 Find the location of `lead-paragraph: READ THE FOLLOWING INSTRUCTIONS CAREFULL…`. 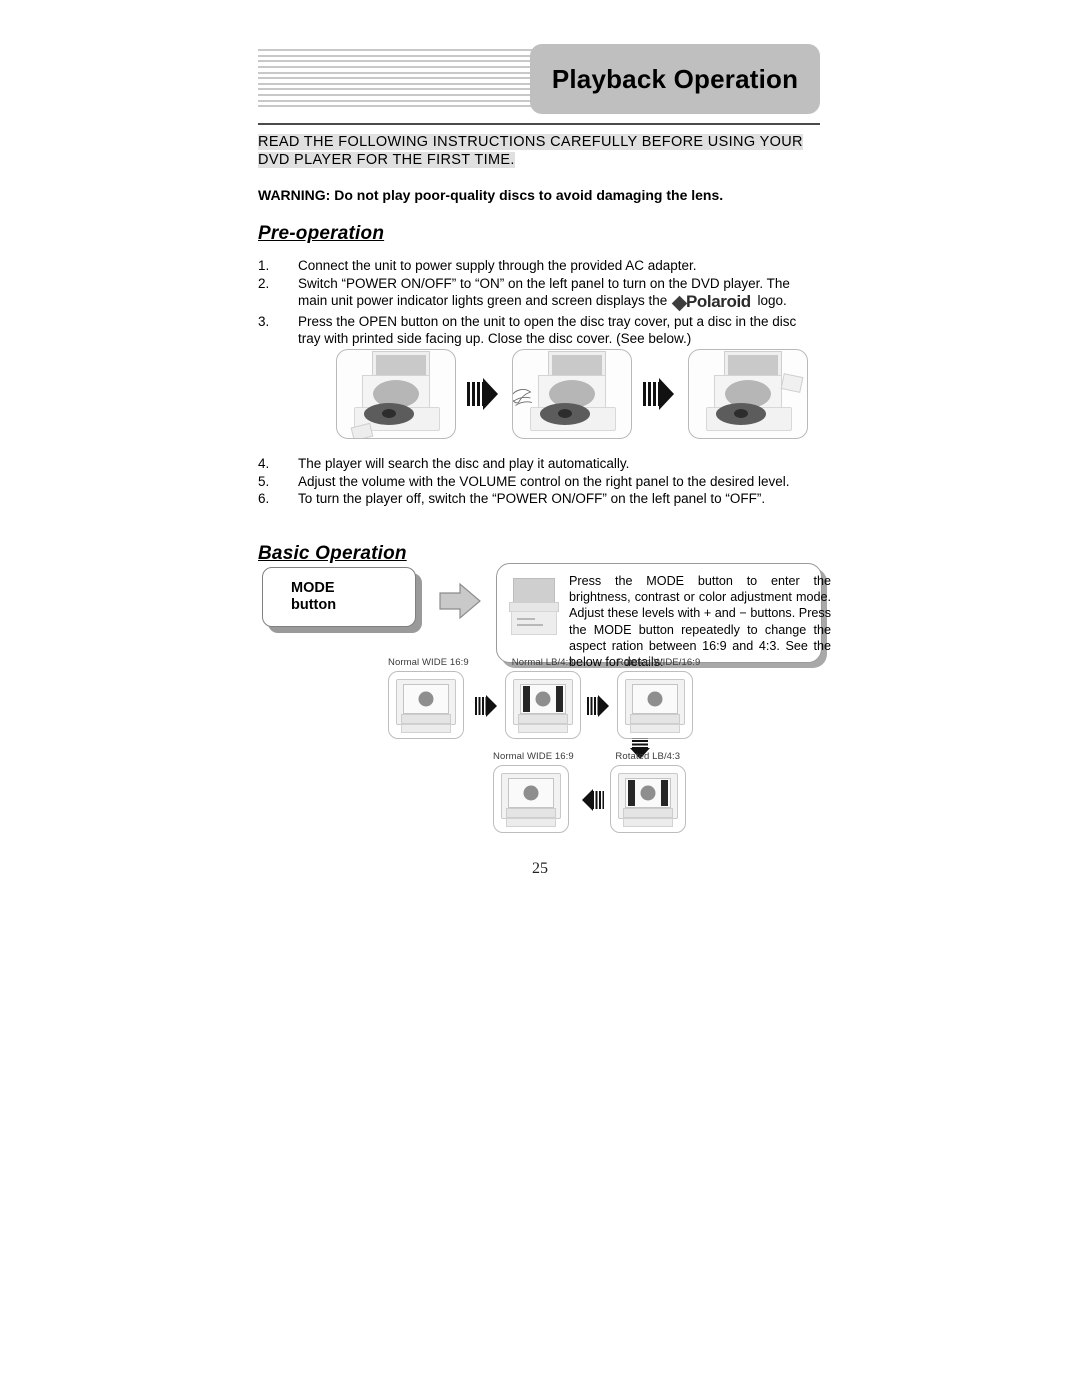

lead-paragraph: READ THE FOLLOWING INSTRUCTIONS CAREFULL… is located at coordinates (530, 151).